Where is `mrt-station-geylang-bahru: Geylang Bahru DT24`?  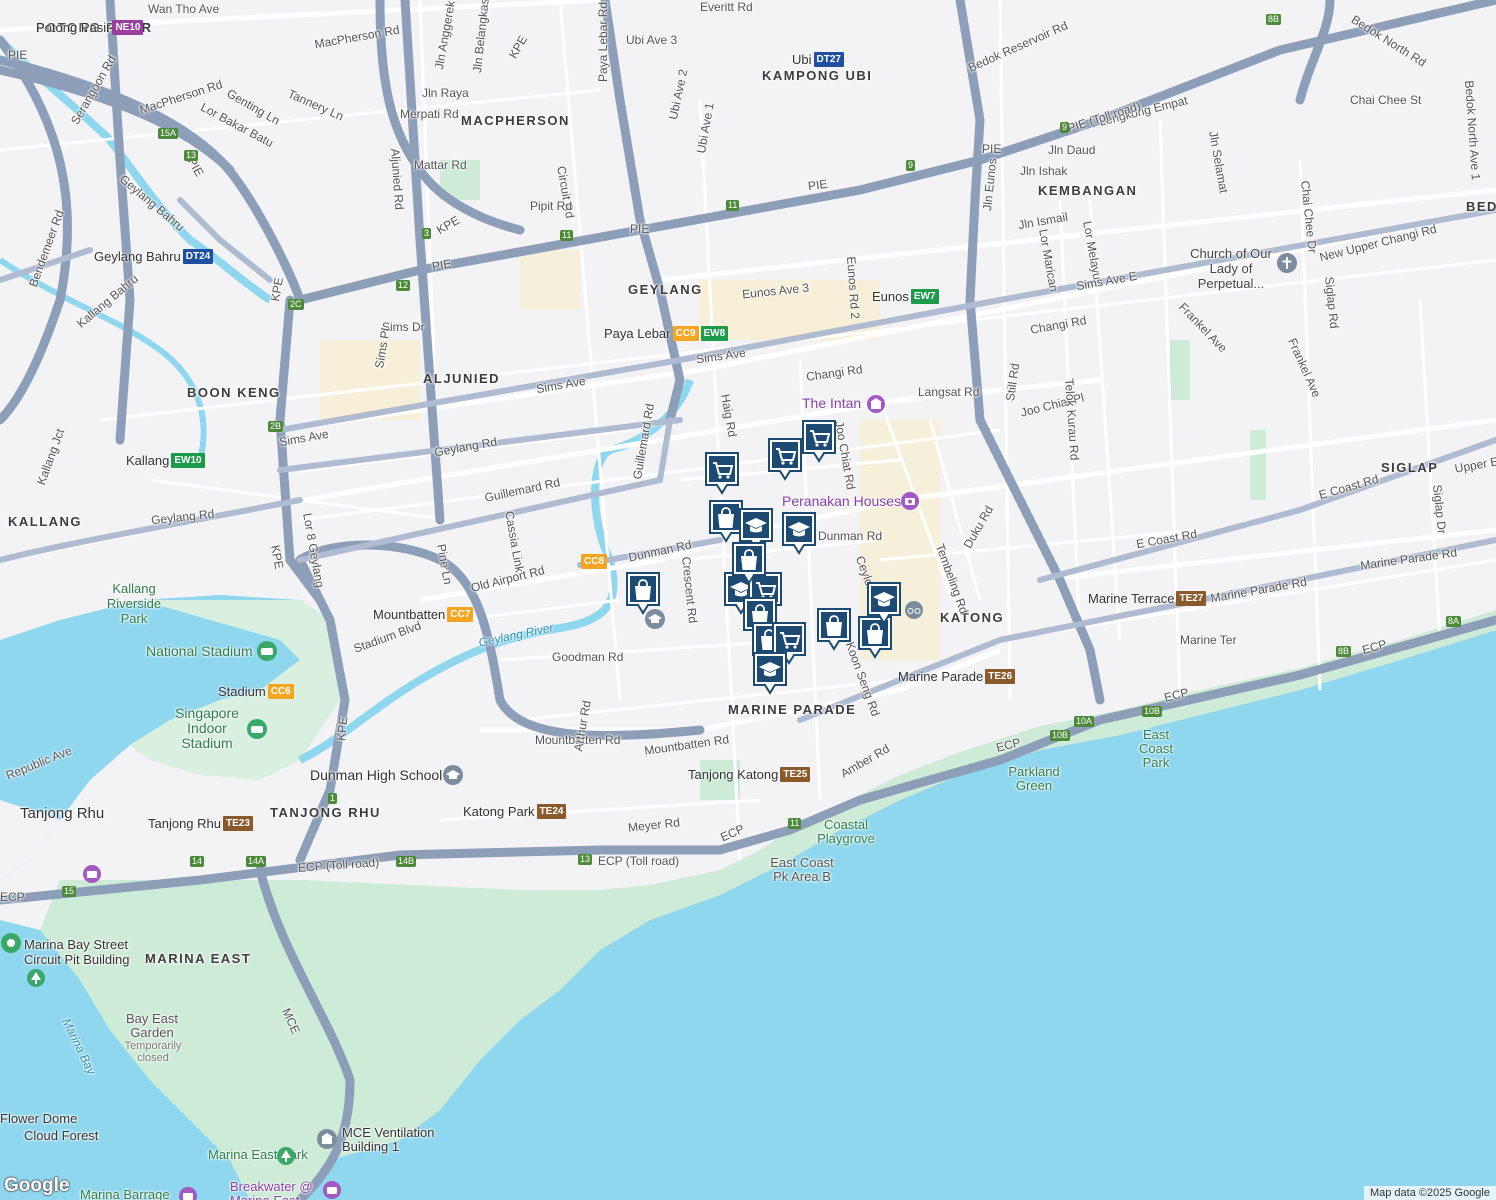 mrt-station-geylang-bahru: Geylang Bahru DT24 is located at coordinates (154, 256).